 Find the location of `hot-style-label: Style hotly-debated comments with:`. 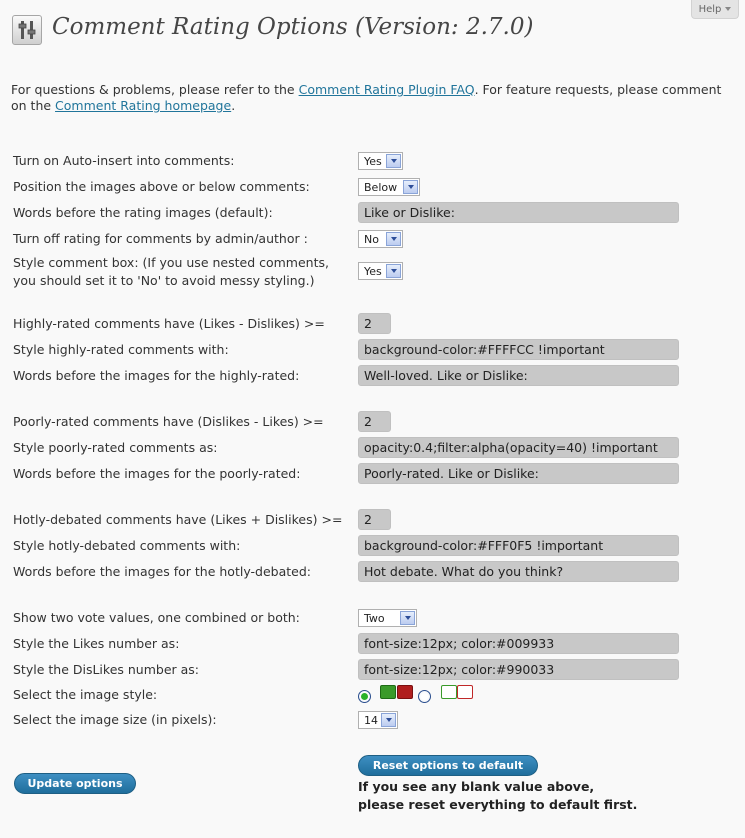

hot-style-label: Style hotly-debated comments with: is located at coordinates (127, 545).